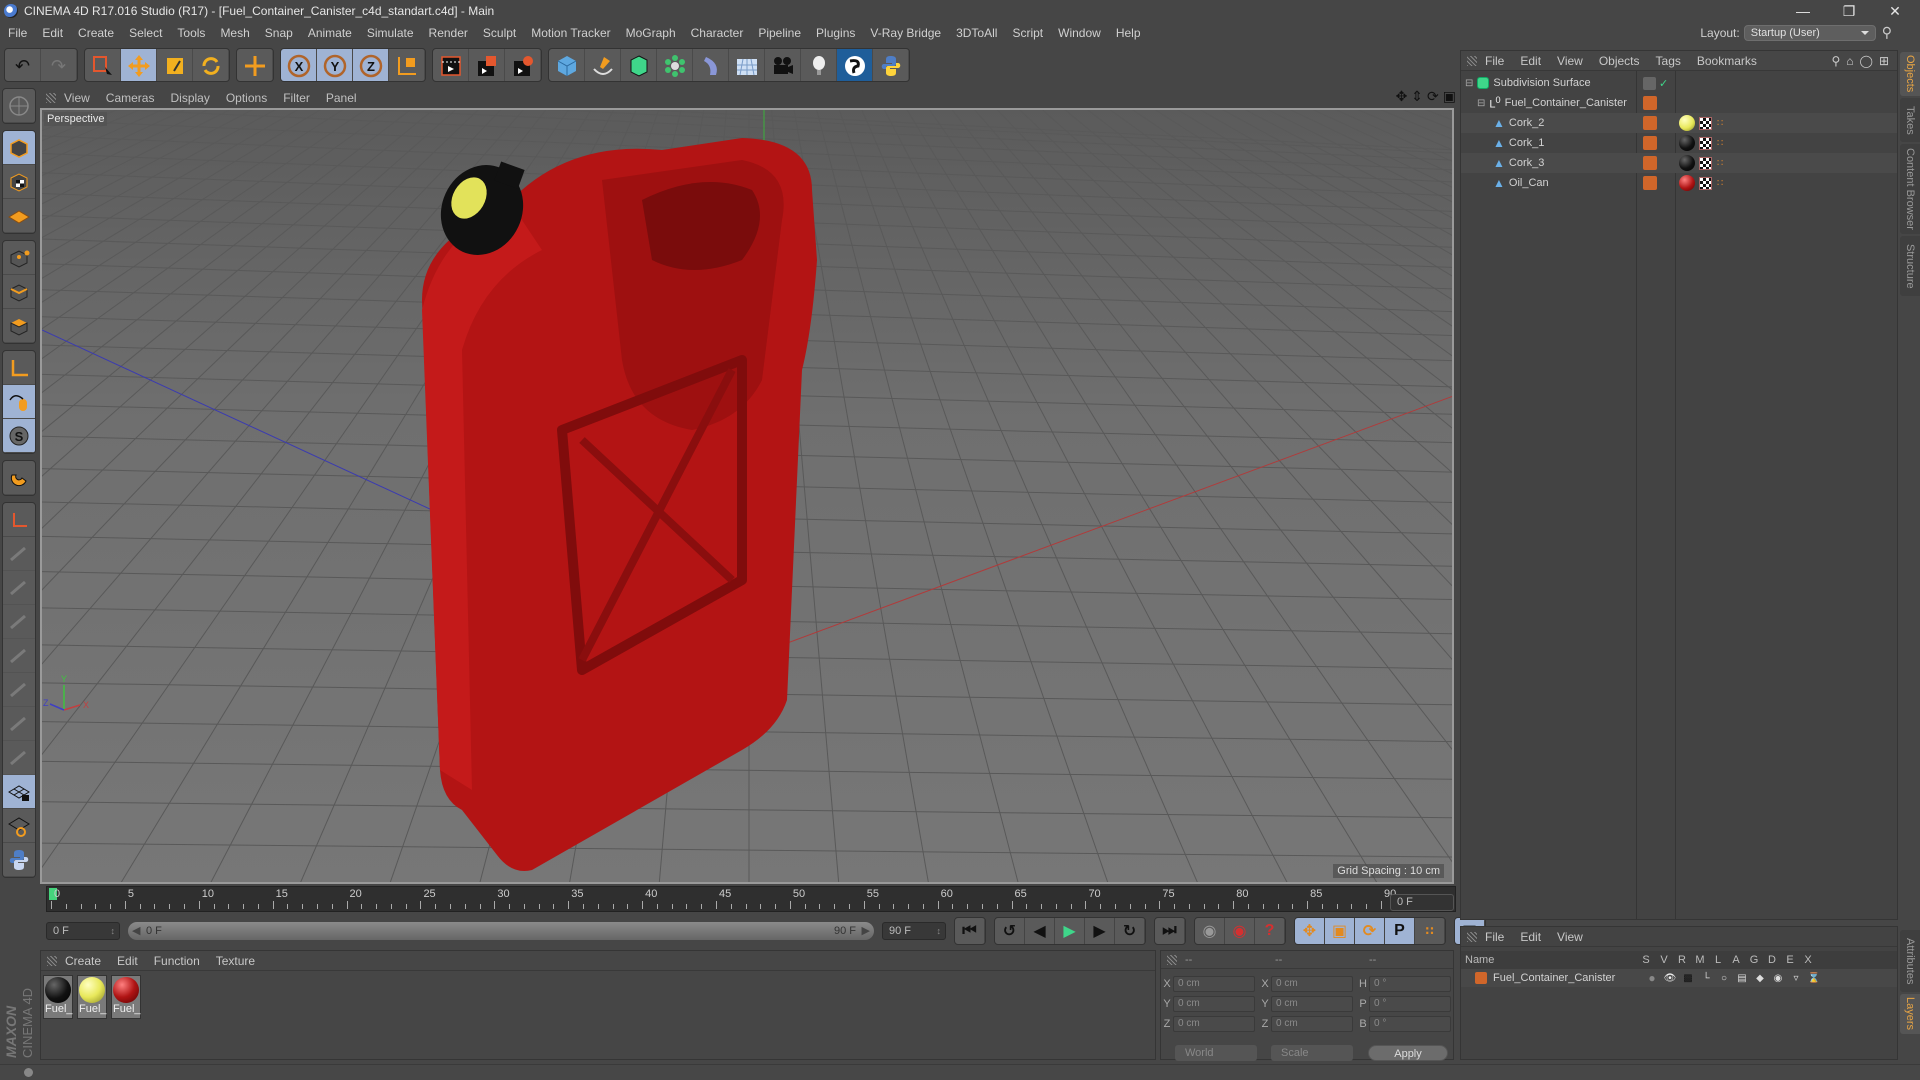 This screenshot has height=1080, width=1920. Describe the element at coordinates (83, 961) in the screenshot. I see `material-menu-create: Create` at that location.